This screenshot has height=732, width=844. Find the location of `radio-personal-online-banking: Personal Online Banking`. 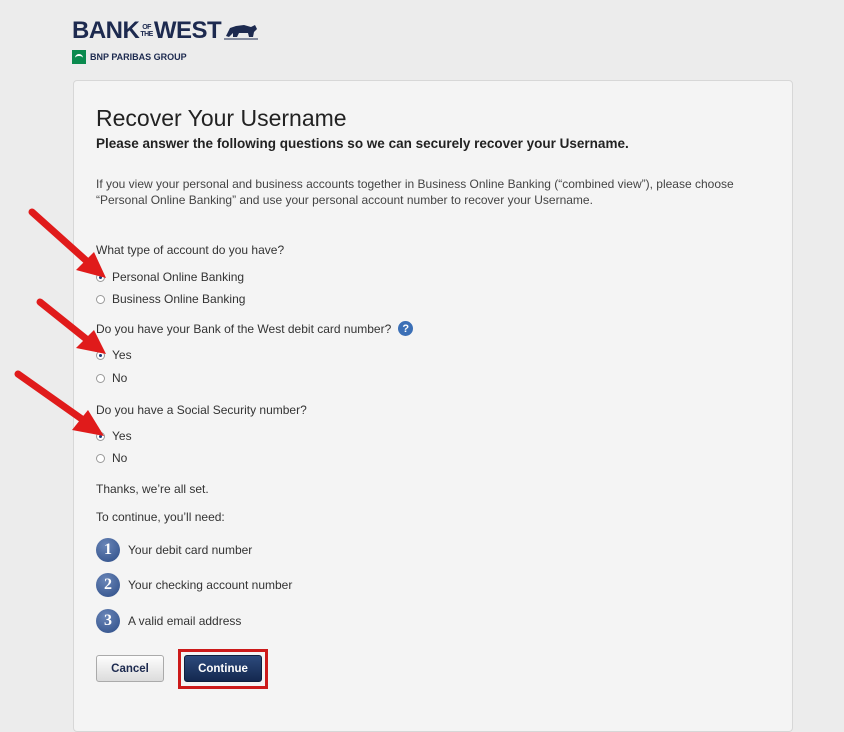

radio-personal-online-banking: Personal Online Banking is located at coordinates (170, 277).